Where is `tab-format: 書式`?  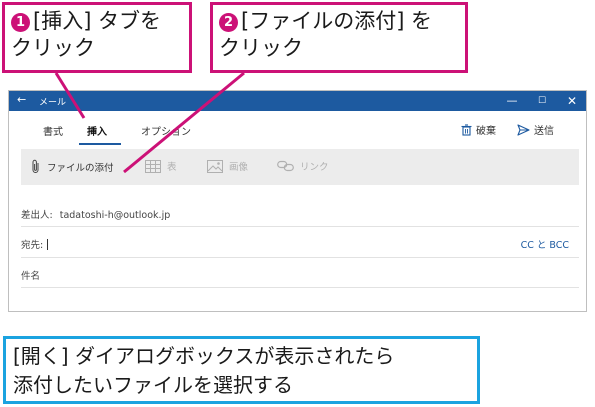
tab-format: 書式 is located at coordinates (53, 130).